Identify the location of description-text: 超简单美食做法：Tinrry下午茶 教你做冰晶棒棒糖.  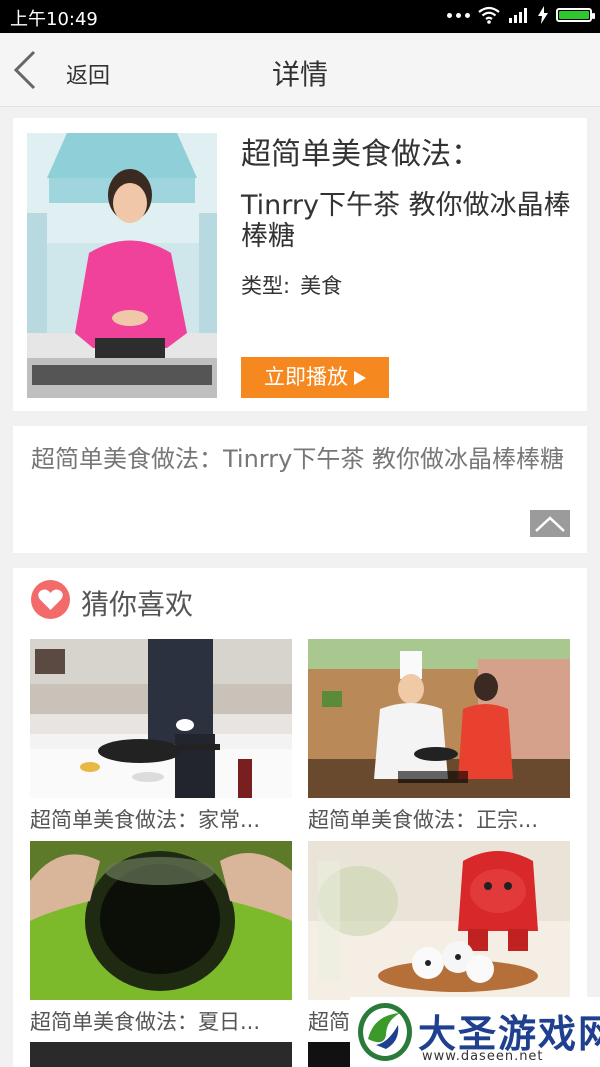
(297, 459).